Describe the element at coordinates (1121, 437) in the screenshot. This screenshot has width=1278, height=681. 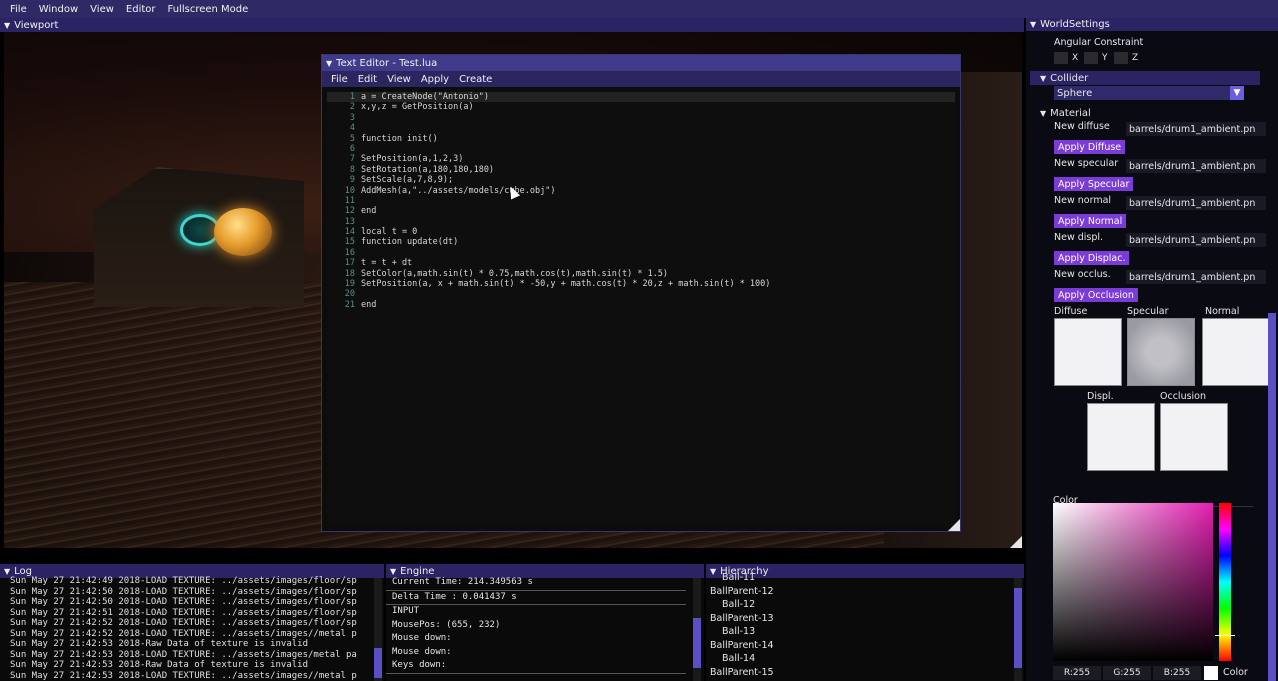
I see `texture-preview-displ` at that location.